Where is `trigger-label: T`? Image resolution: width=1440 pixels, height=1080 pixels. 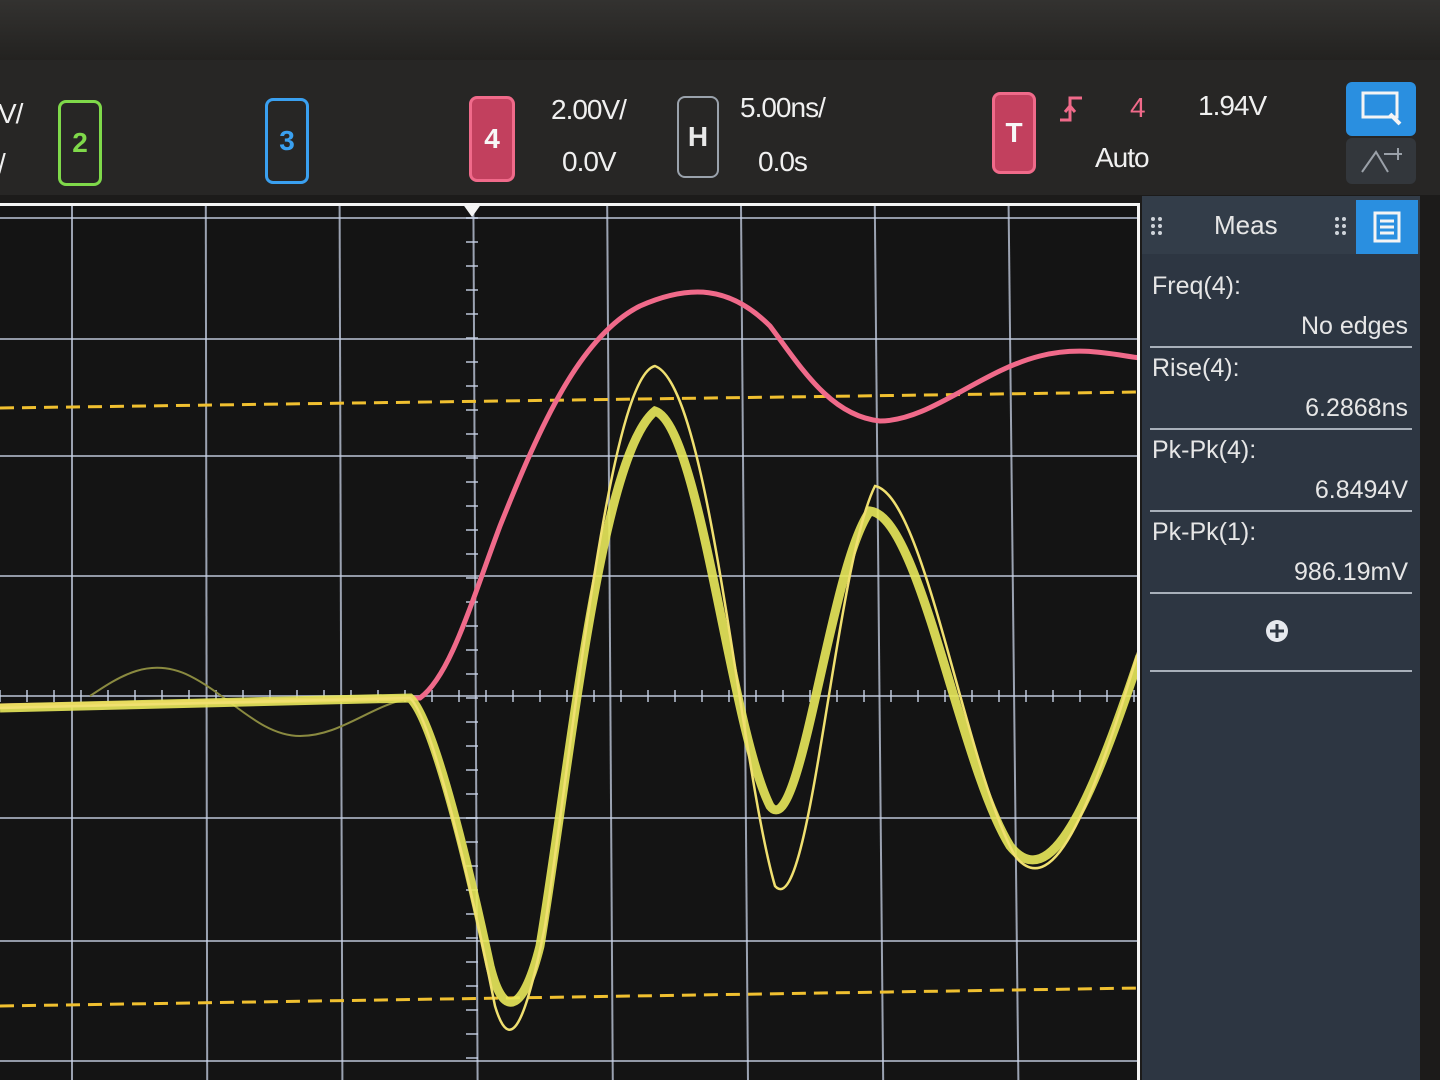 trigger-label: T is located at coordinates (1014, 132).